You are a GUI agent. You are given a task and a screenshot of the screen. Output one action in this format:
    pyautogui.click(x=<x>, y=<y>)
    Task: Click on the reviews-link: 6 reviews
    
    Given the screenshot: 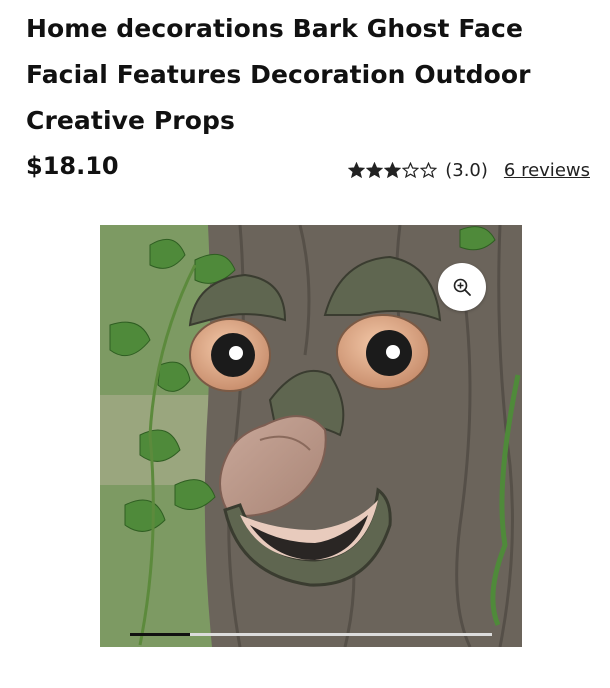 What is the action you would take?
    pyautogui.click(x=547, y=170)
    